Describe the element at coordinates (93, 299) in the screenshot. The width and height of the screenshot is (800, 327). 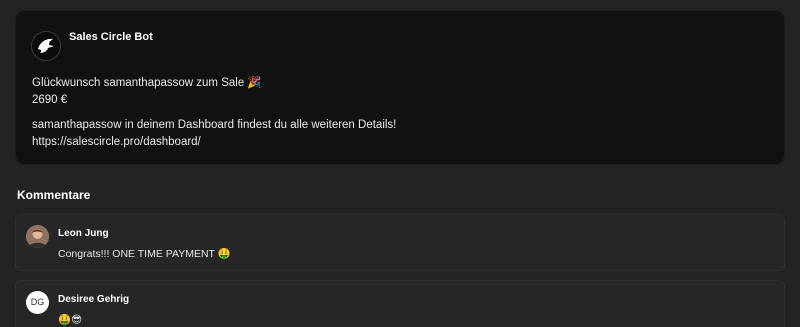
I see `comment-author: Desiree Gehrig` at that location.